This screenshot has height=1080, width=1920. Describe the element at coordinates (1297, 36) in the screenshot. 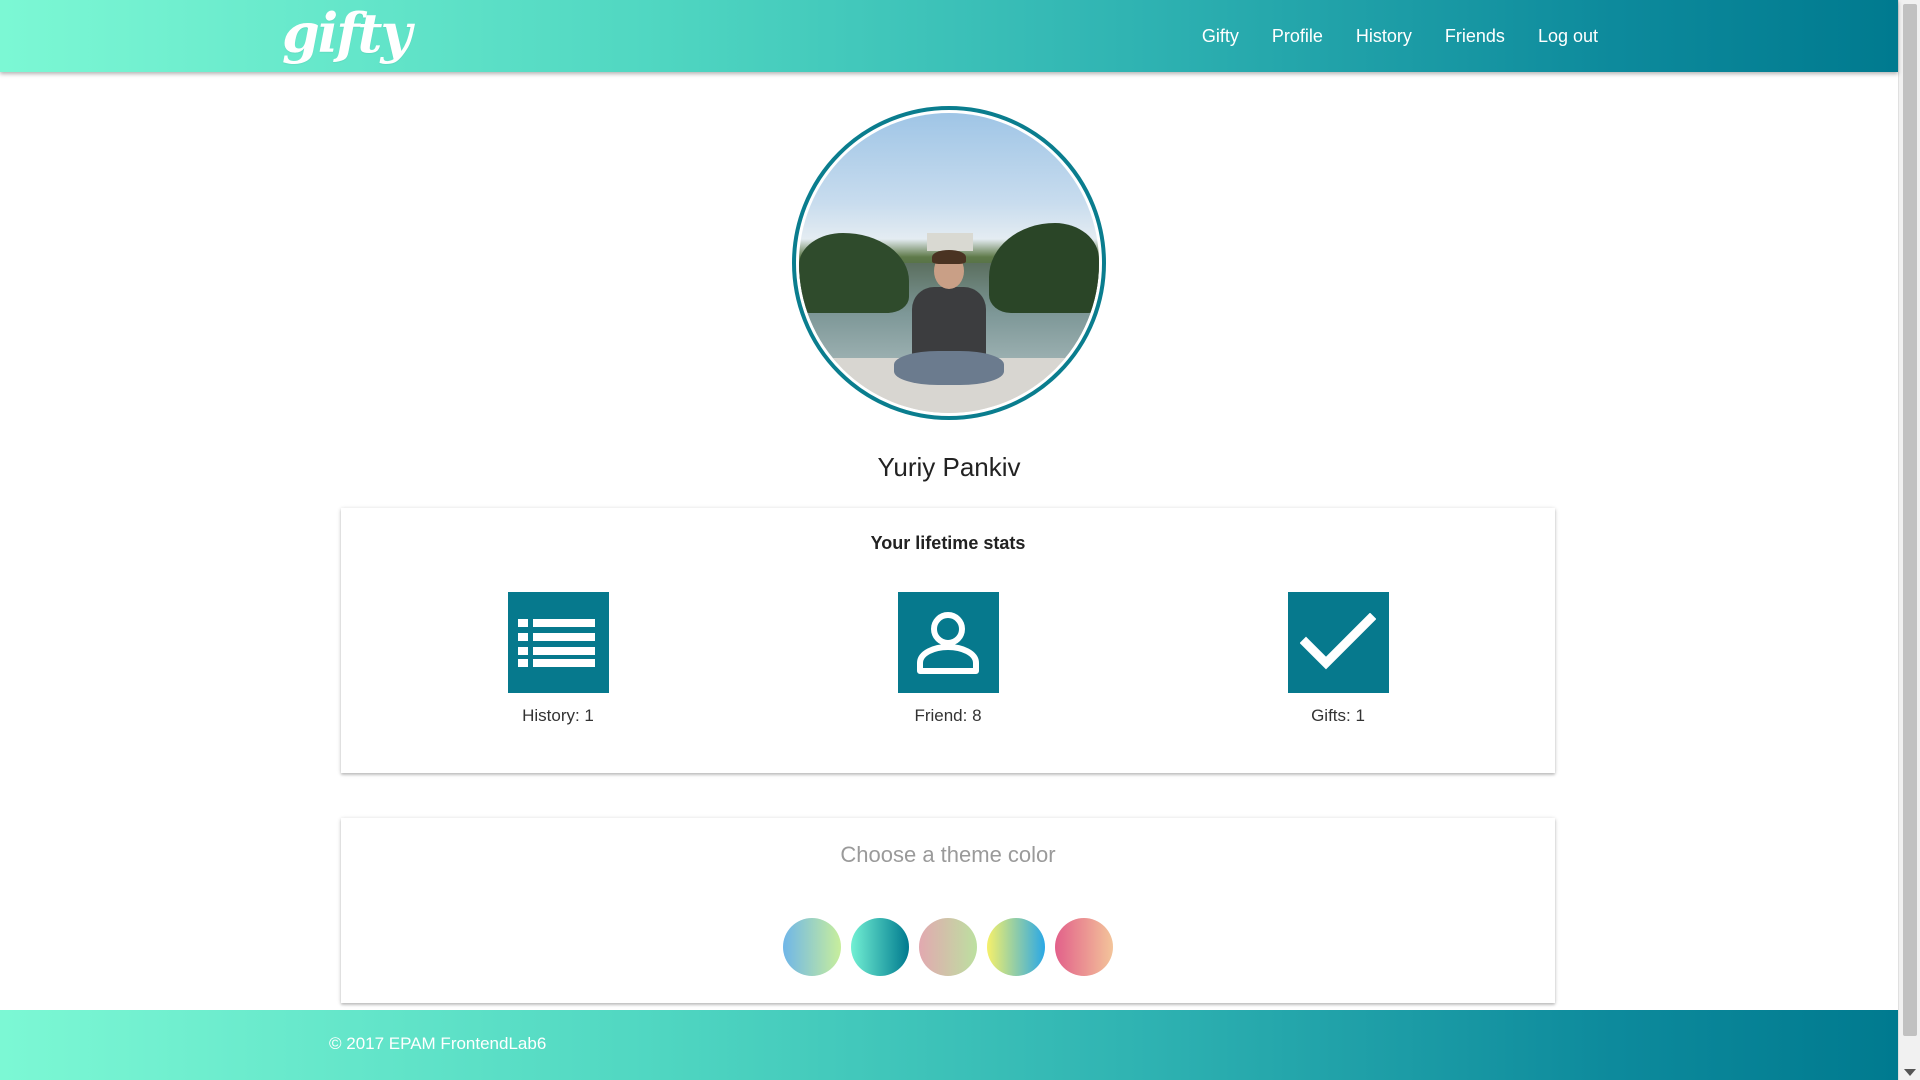

I see `nav-link-profile: Profile` at that location.